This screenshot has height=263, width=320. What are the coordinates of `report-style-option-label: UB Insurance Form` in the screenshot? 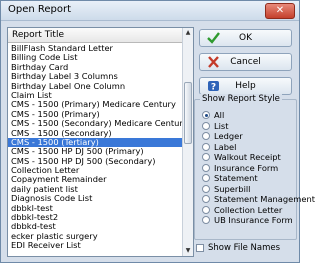 It's located at (253, 220).